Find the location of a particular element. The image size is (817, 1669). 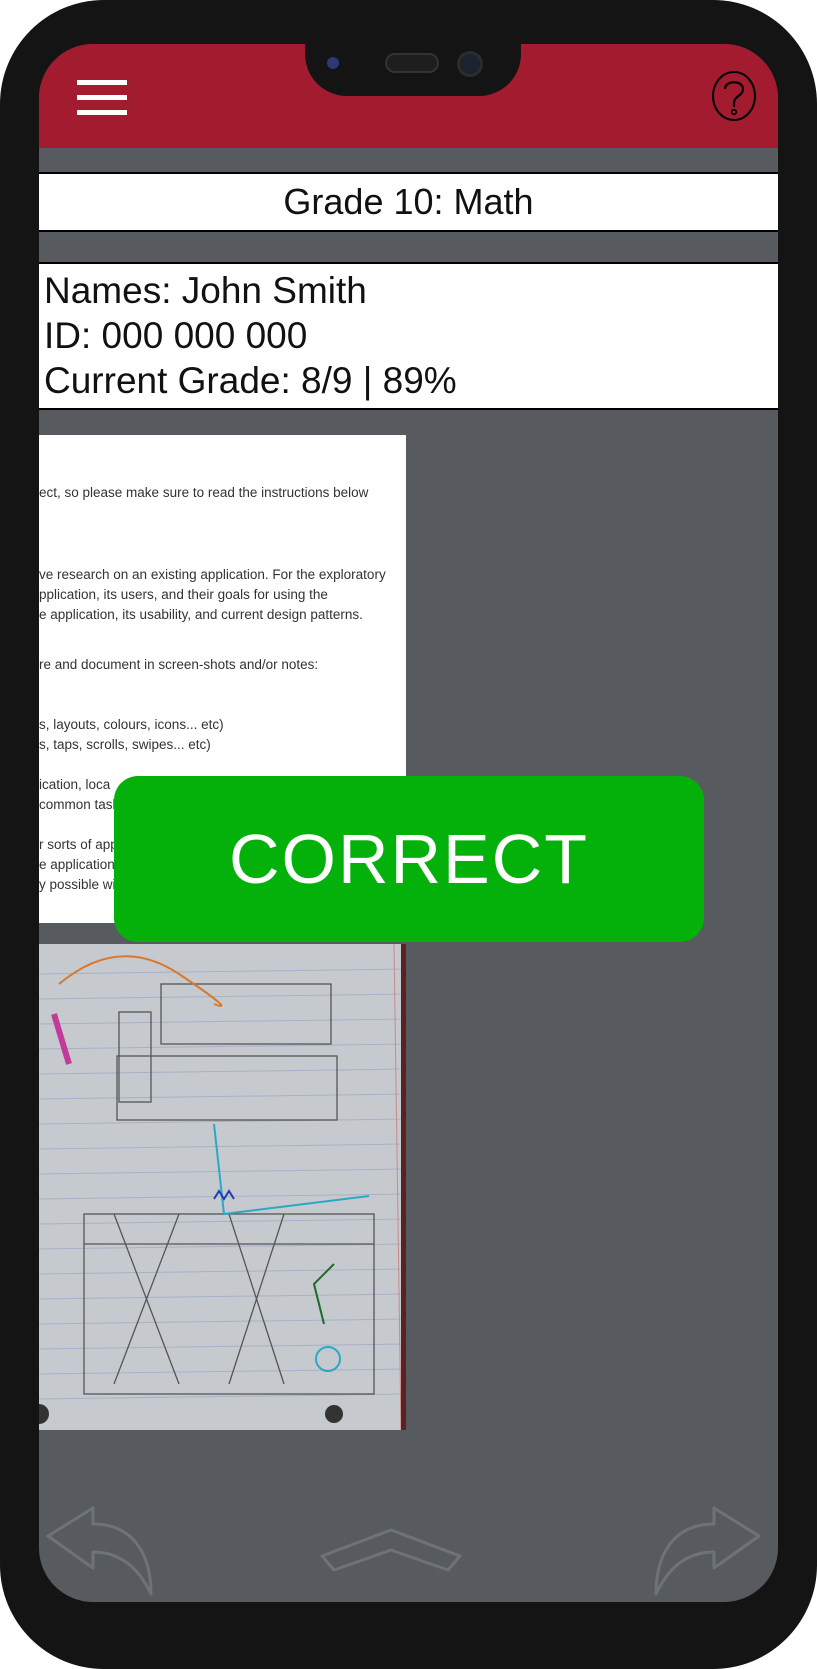

earpiece-speaker is located at coordinates (412, 63).